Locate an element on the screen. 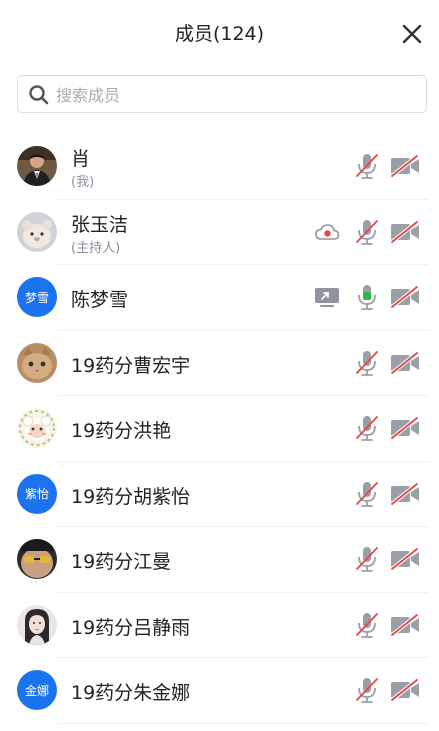  search-bar is located at coordinates (222, 94).